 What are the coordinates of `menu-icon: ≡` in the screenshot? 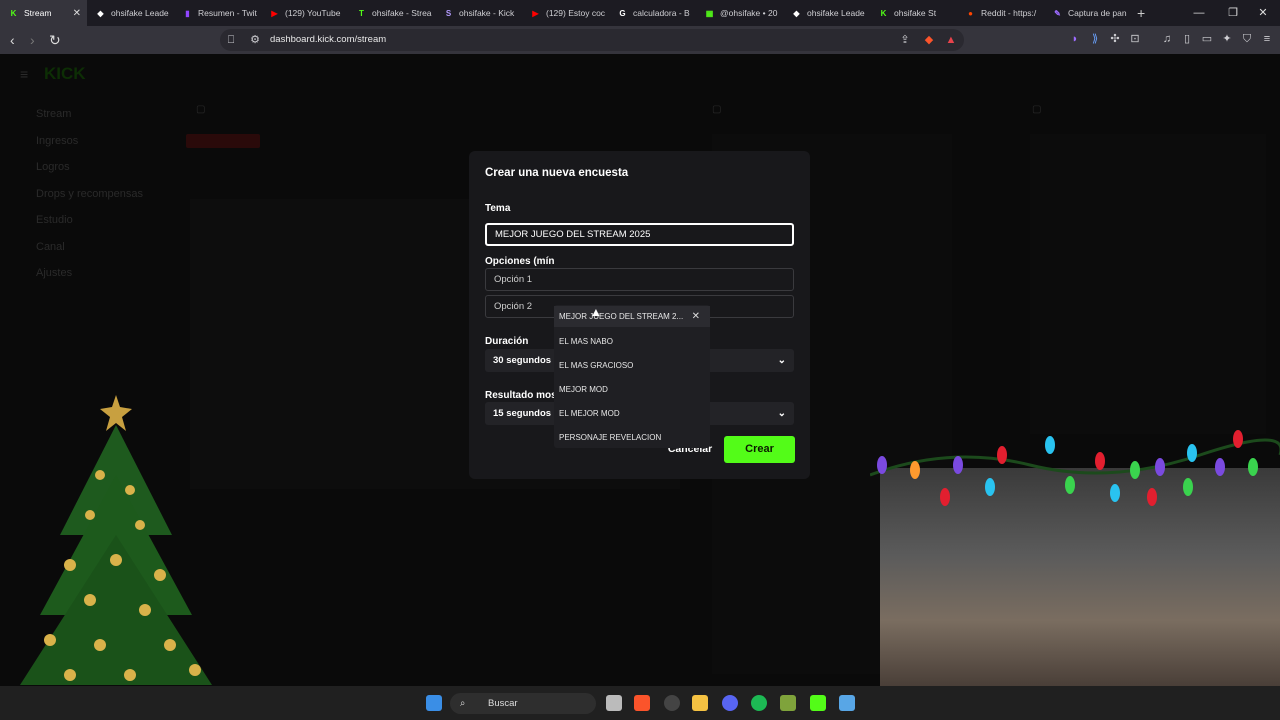 It's located at (1267, 39).